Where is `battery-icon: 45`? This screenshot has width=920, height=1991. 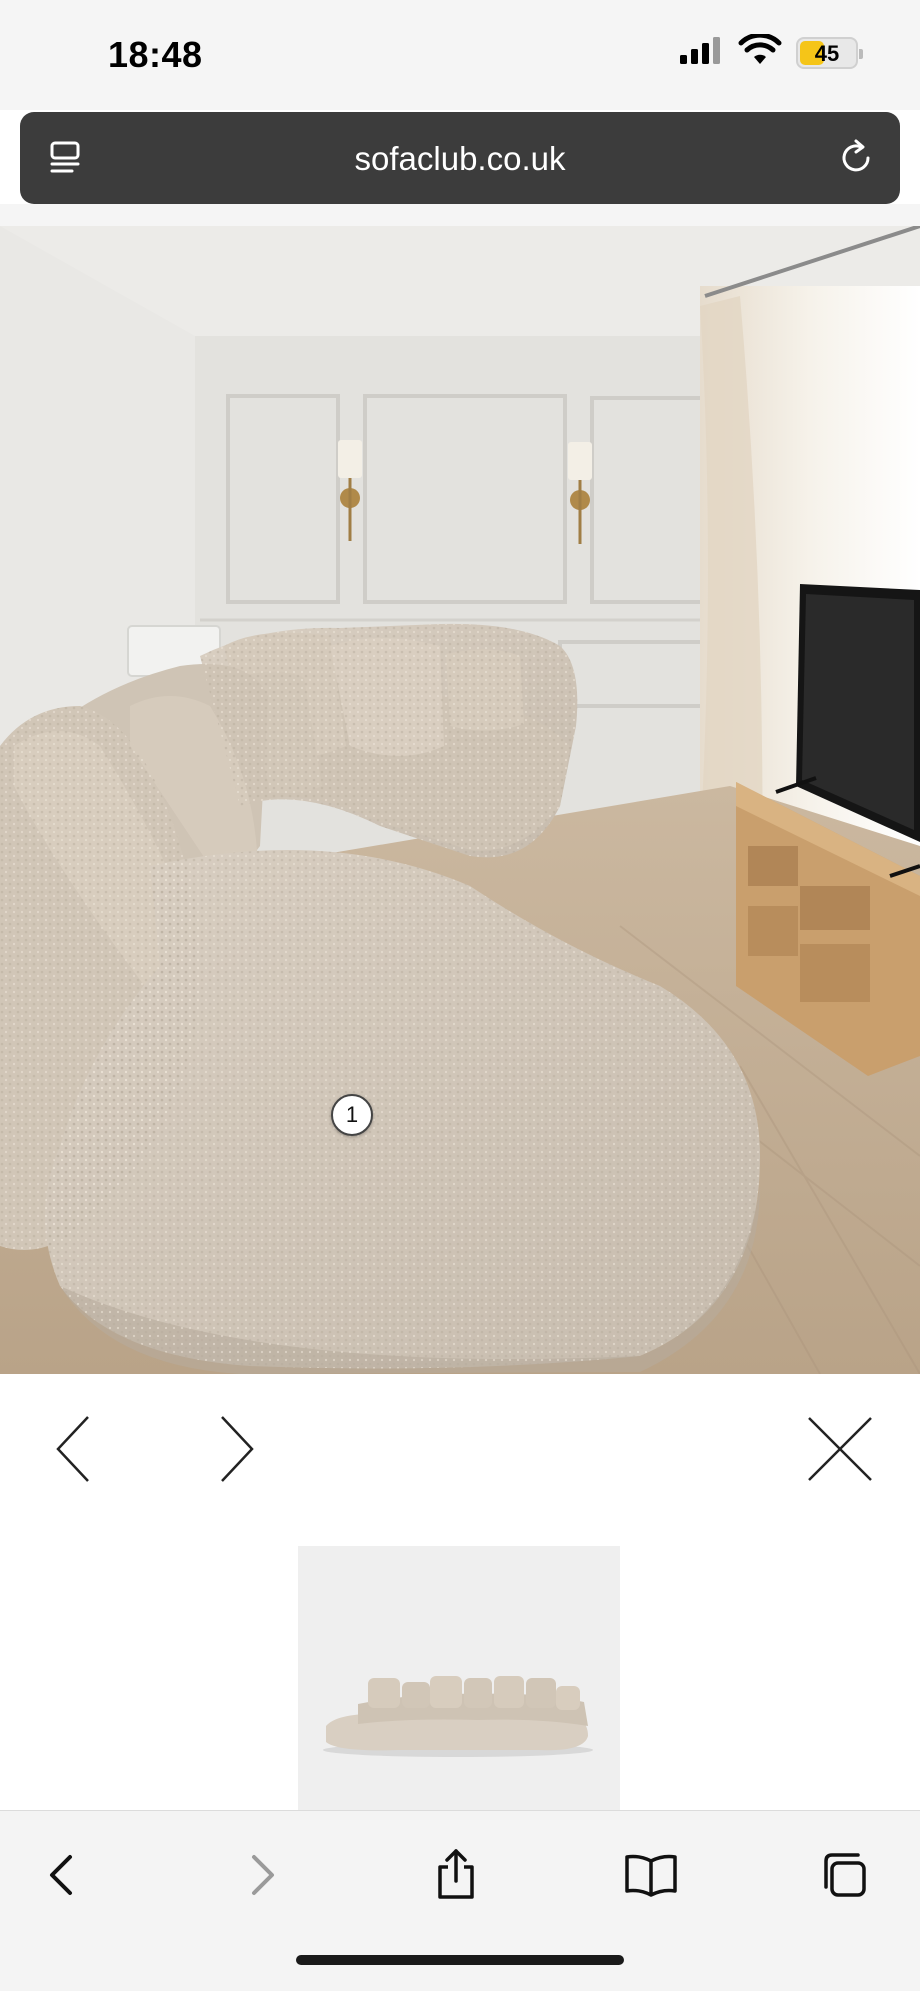 battery-icon: 45 is located at coordinates (829, 52).